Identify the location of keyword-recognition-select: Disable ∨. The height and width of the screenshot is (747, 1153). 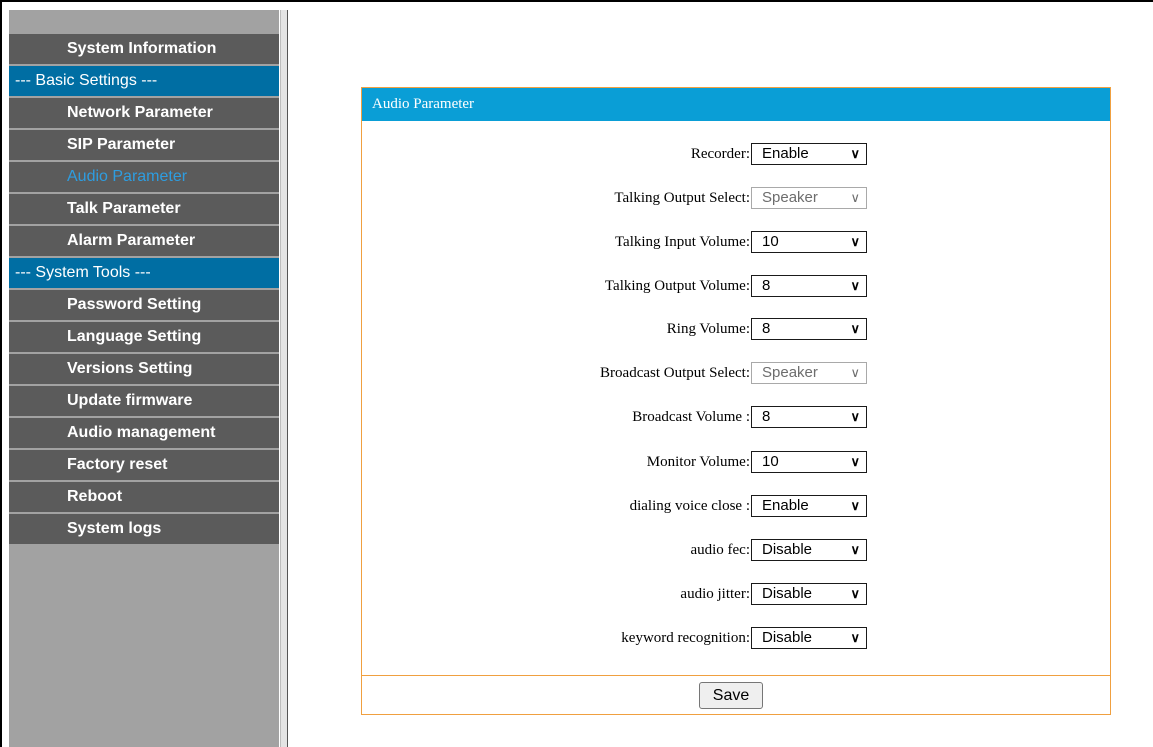
(809, 638).